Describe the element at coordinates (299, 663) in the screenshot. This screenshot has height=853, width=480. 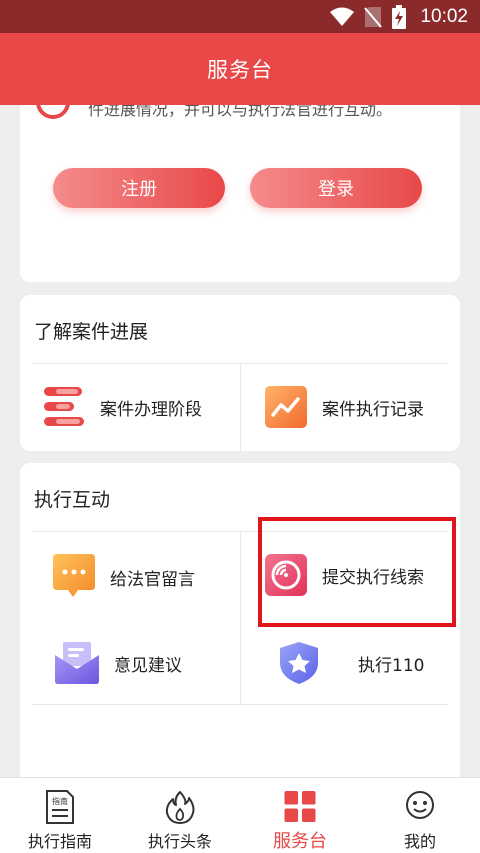
I see `star-shield-icon` at that location.